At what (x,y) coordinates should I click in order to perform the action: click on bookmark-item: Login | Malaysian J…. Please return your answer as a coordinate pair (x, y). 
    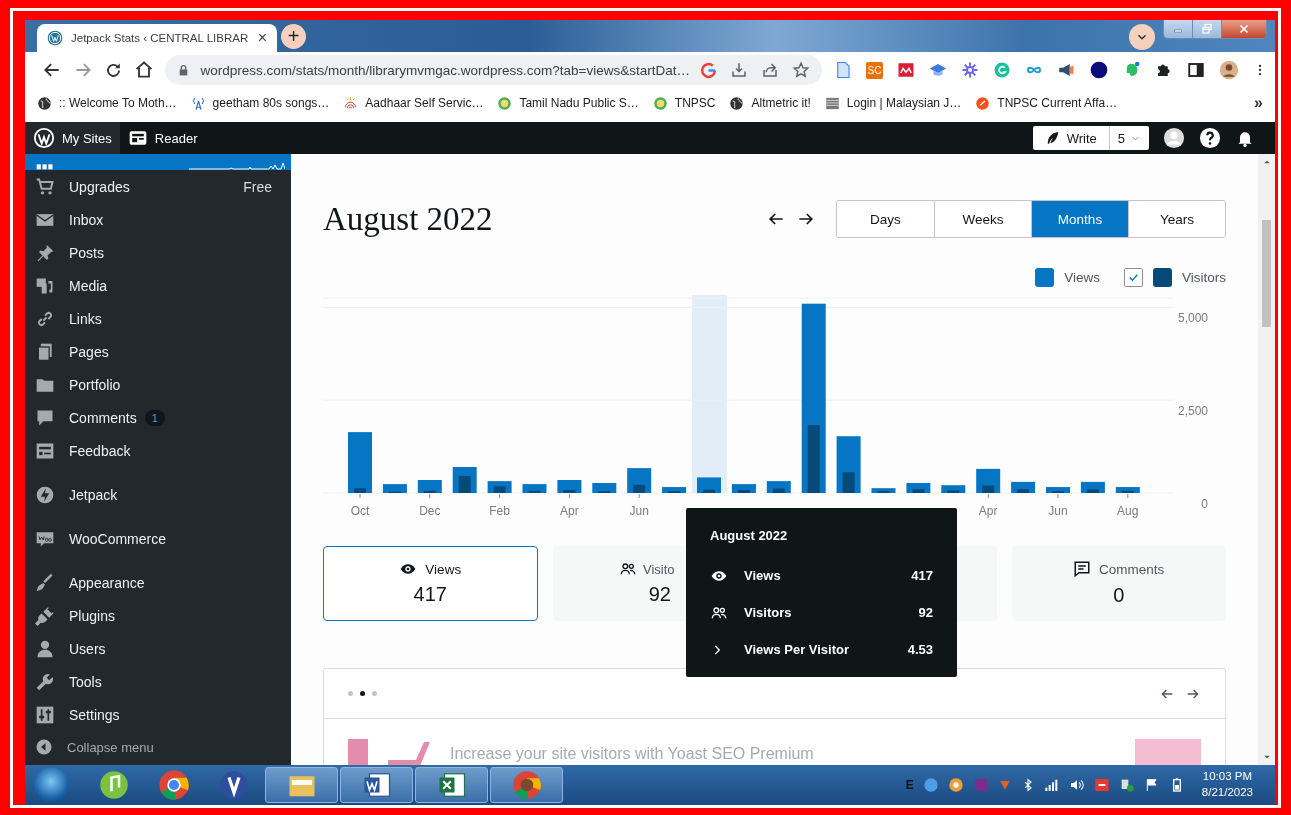
    Looking at the image, I should click on (893, 103).